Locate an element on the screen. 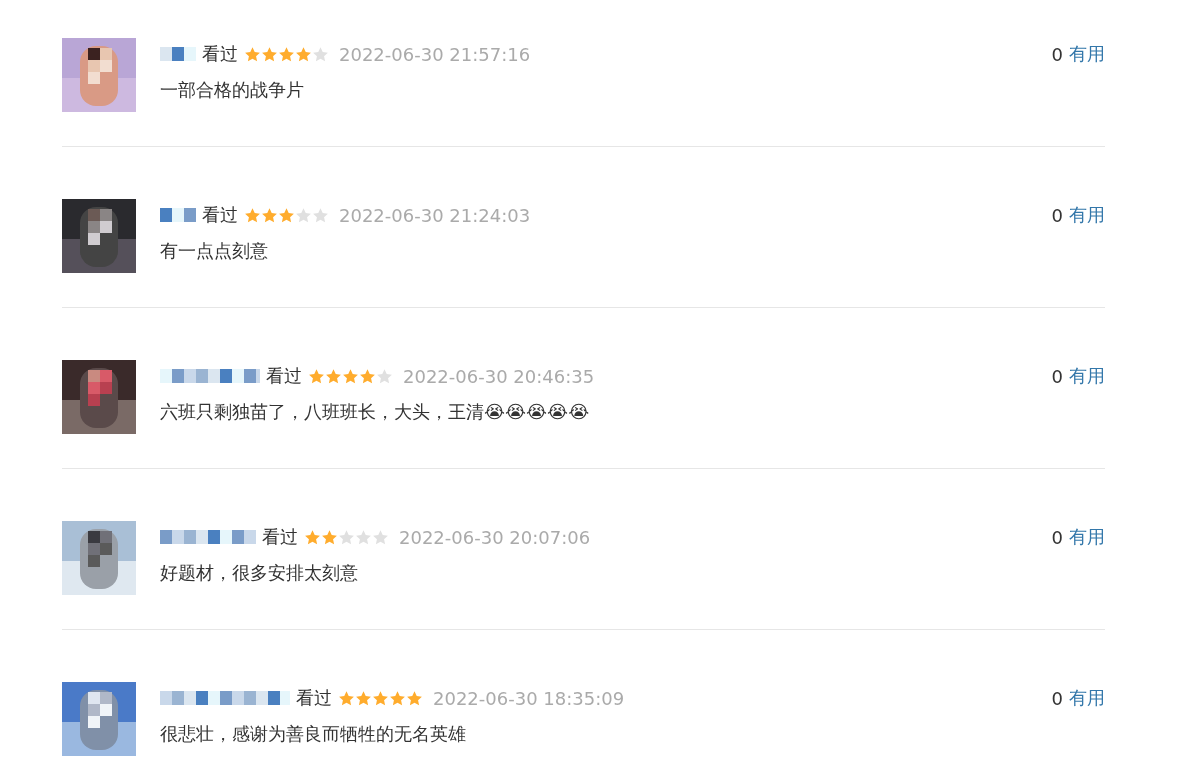 The width and height of the screenshot is (1200, 772). comment-time: 2022-06-30 18:35:09 is located at coordinates (529, 698).